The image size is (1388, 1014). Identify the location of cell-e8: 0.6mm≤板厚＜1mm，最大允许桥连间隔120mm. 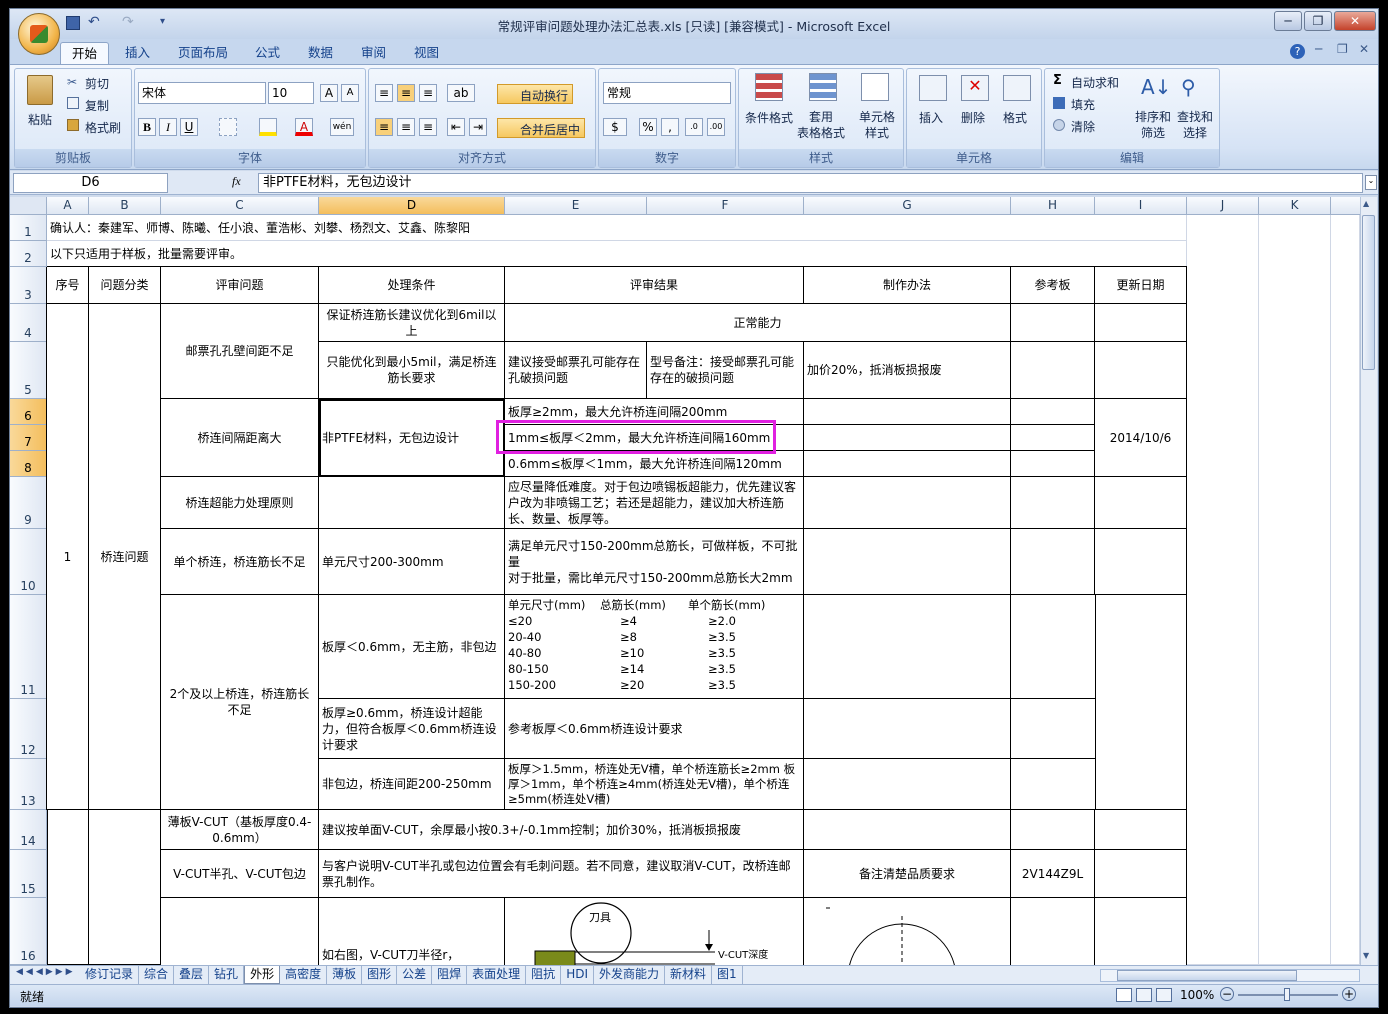
(654, 464).